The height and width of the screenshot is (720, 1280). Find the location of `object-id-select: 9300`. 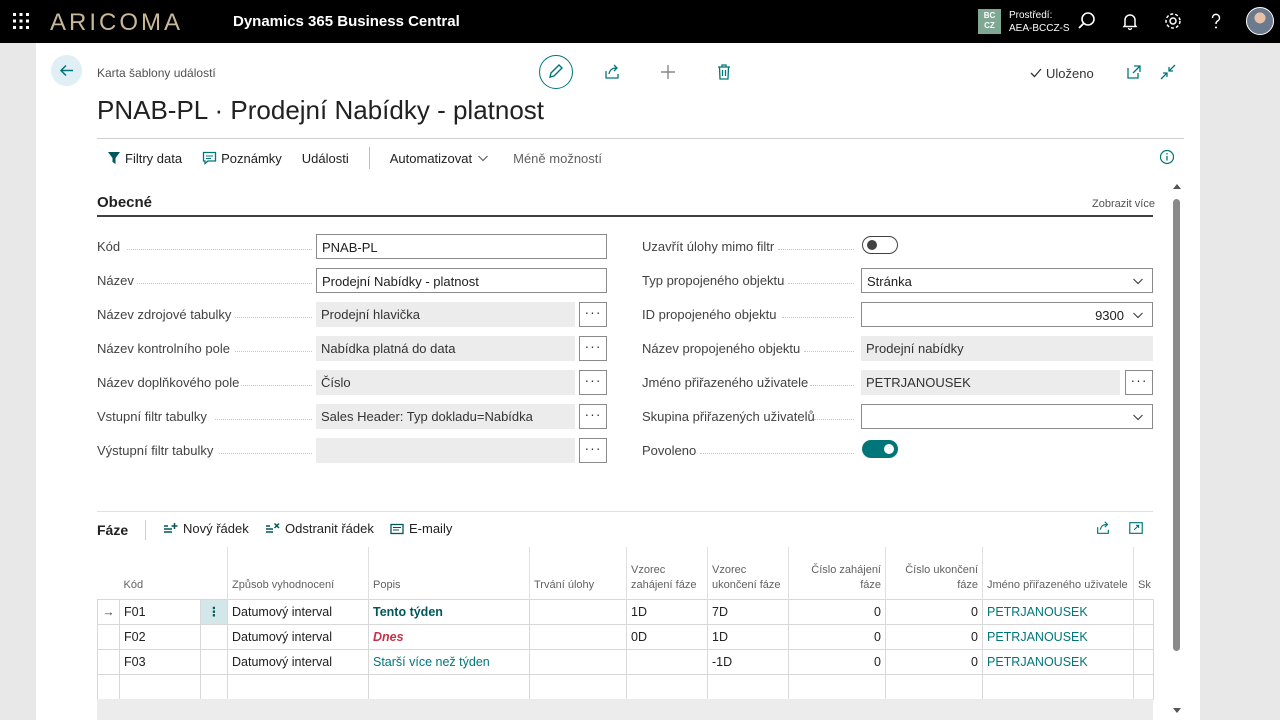

object-id-select: 9300 is located at coordinates (1007, 314).